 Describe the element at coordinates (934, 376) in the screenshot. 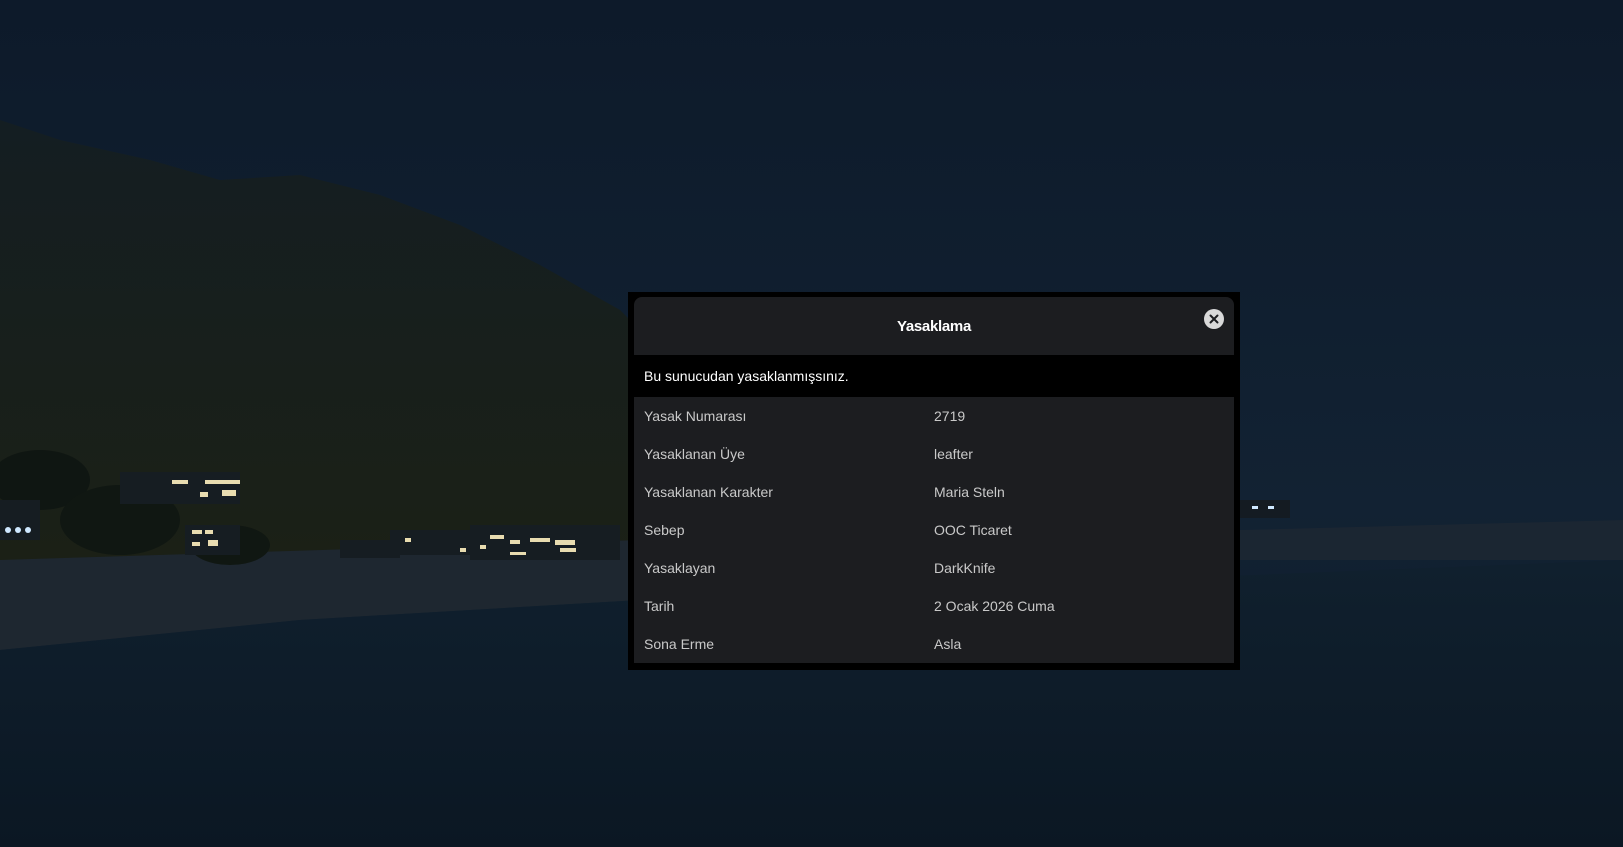

I see `ban-notice: Bu sunucudan yasaklanmışsınız.` at that location.